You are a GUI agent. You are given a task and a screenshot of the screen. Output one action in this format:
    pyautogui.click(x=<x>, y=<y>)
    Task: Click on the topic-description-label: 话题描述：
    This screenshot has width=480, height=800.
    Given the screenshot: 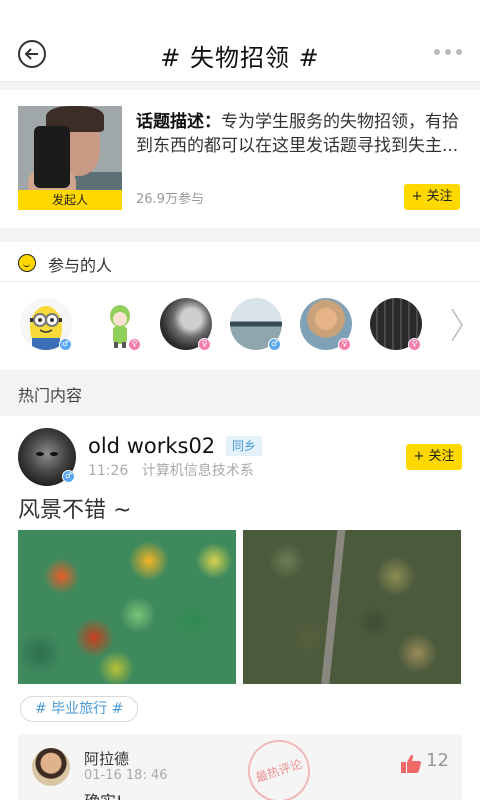 What is the action you would take?
    pyautogui.click(x=178, y=122)
    